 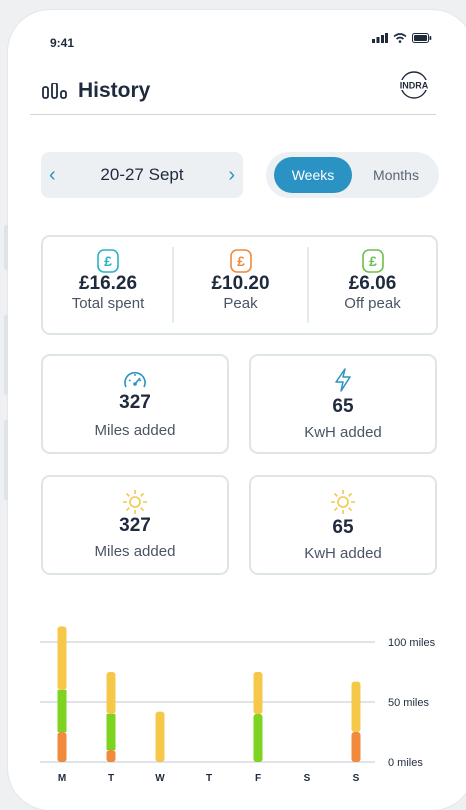 What do you see at coordinates (108, 303) in the screenshot?
I see `spend-label: Total spent` at bounding box center [108, 303].